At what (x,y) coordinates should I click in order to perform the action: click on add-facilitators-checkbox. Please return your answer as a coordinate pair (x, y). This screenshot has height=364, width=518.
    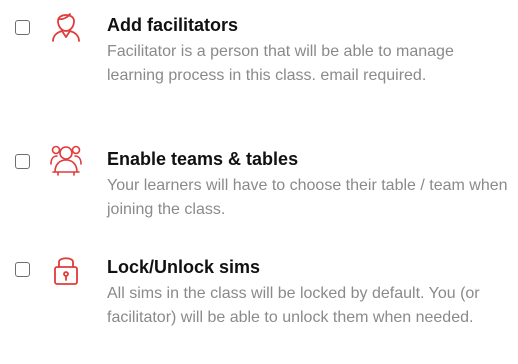
    Looking at the image, I should click on (22, 27).